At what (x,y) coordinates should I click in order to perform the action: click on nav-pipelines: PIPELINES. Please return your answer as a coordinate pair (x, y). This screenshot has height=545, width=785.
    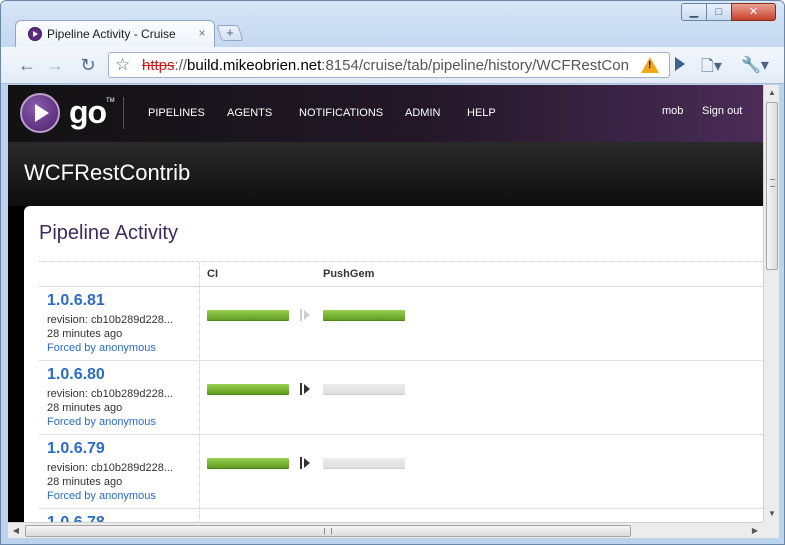
    Looking at the image, I should click on (176, 113).